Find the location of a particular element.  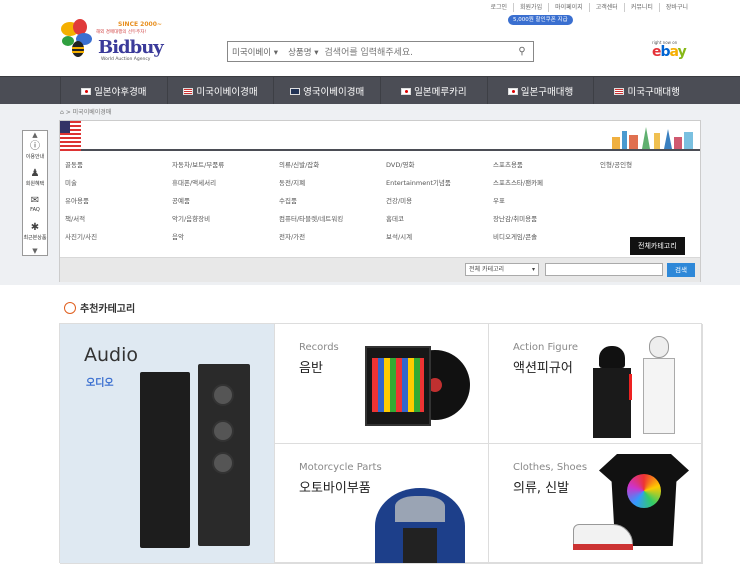

tile-ko-label: 오토바이부품 is located at coordinates (335, 488).